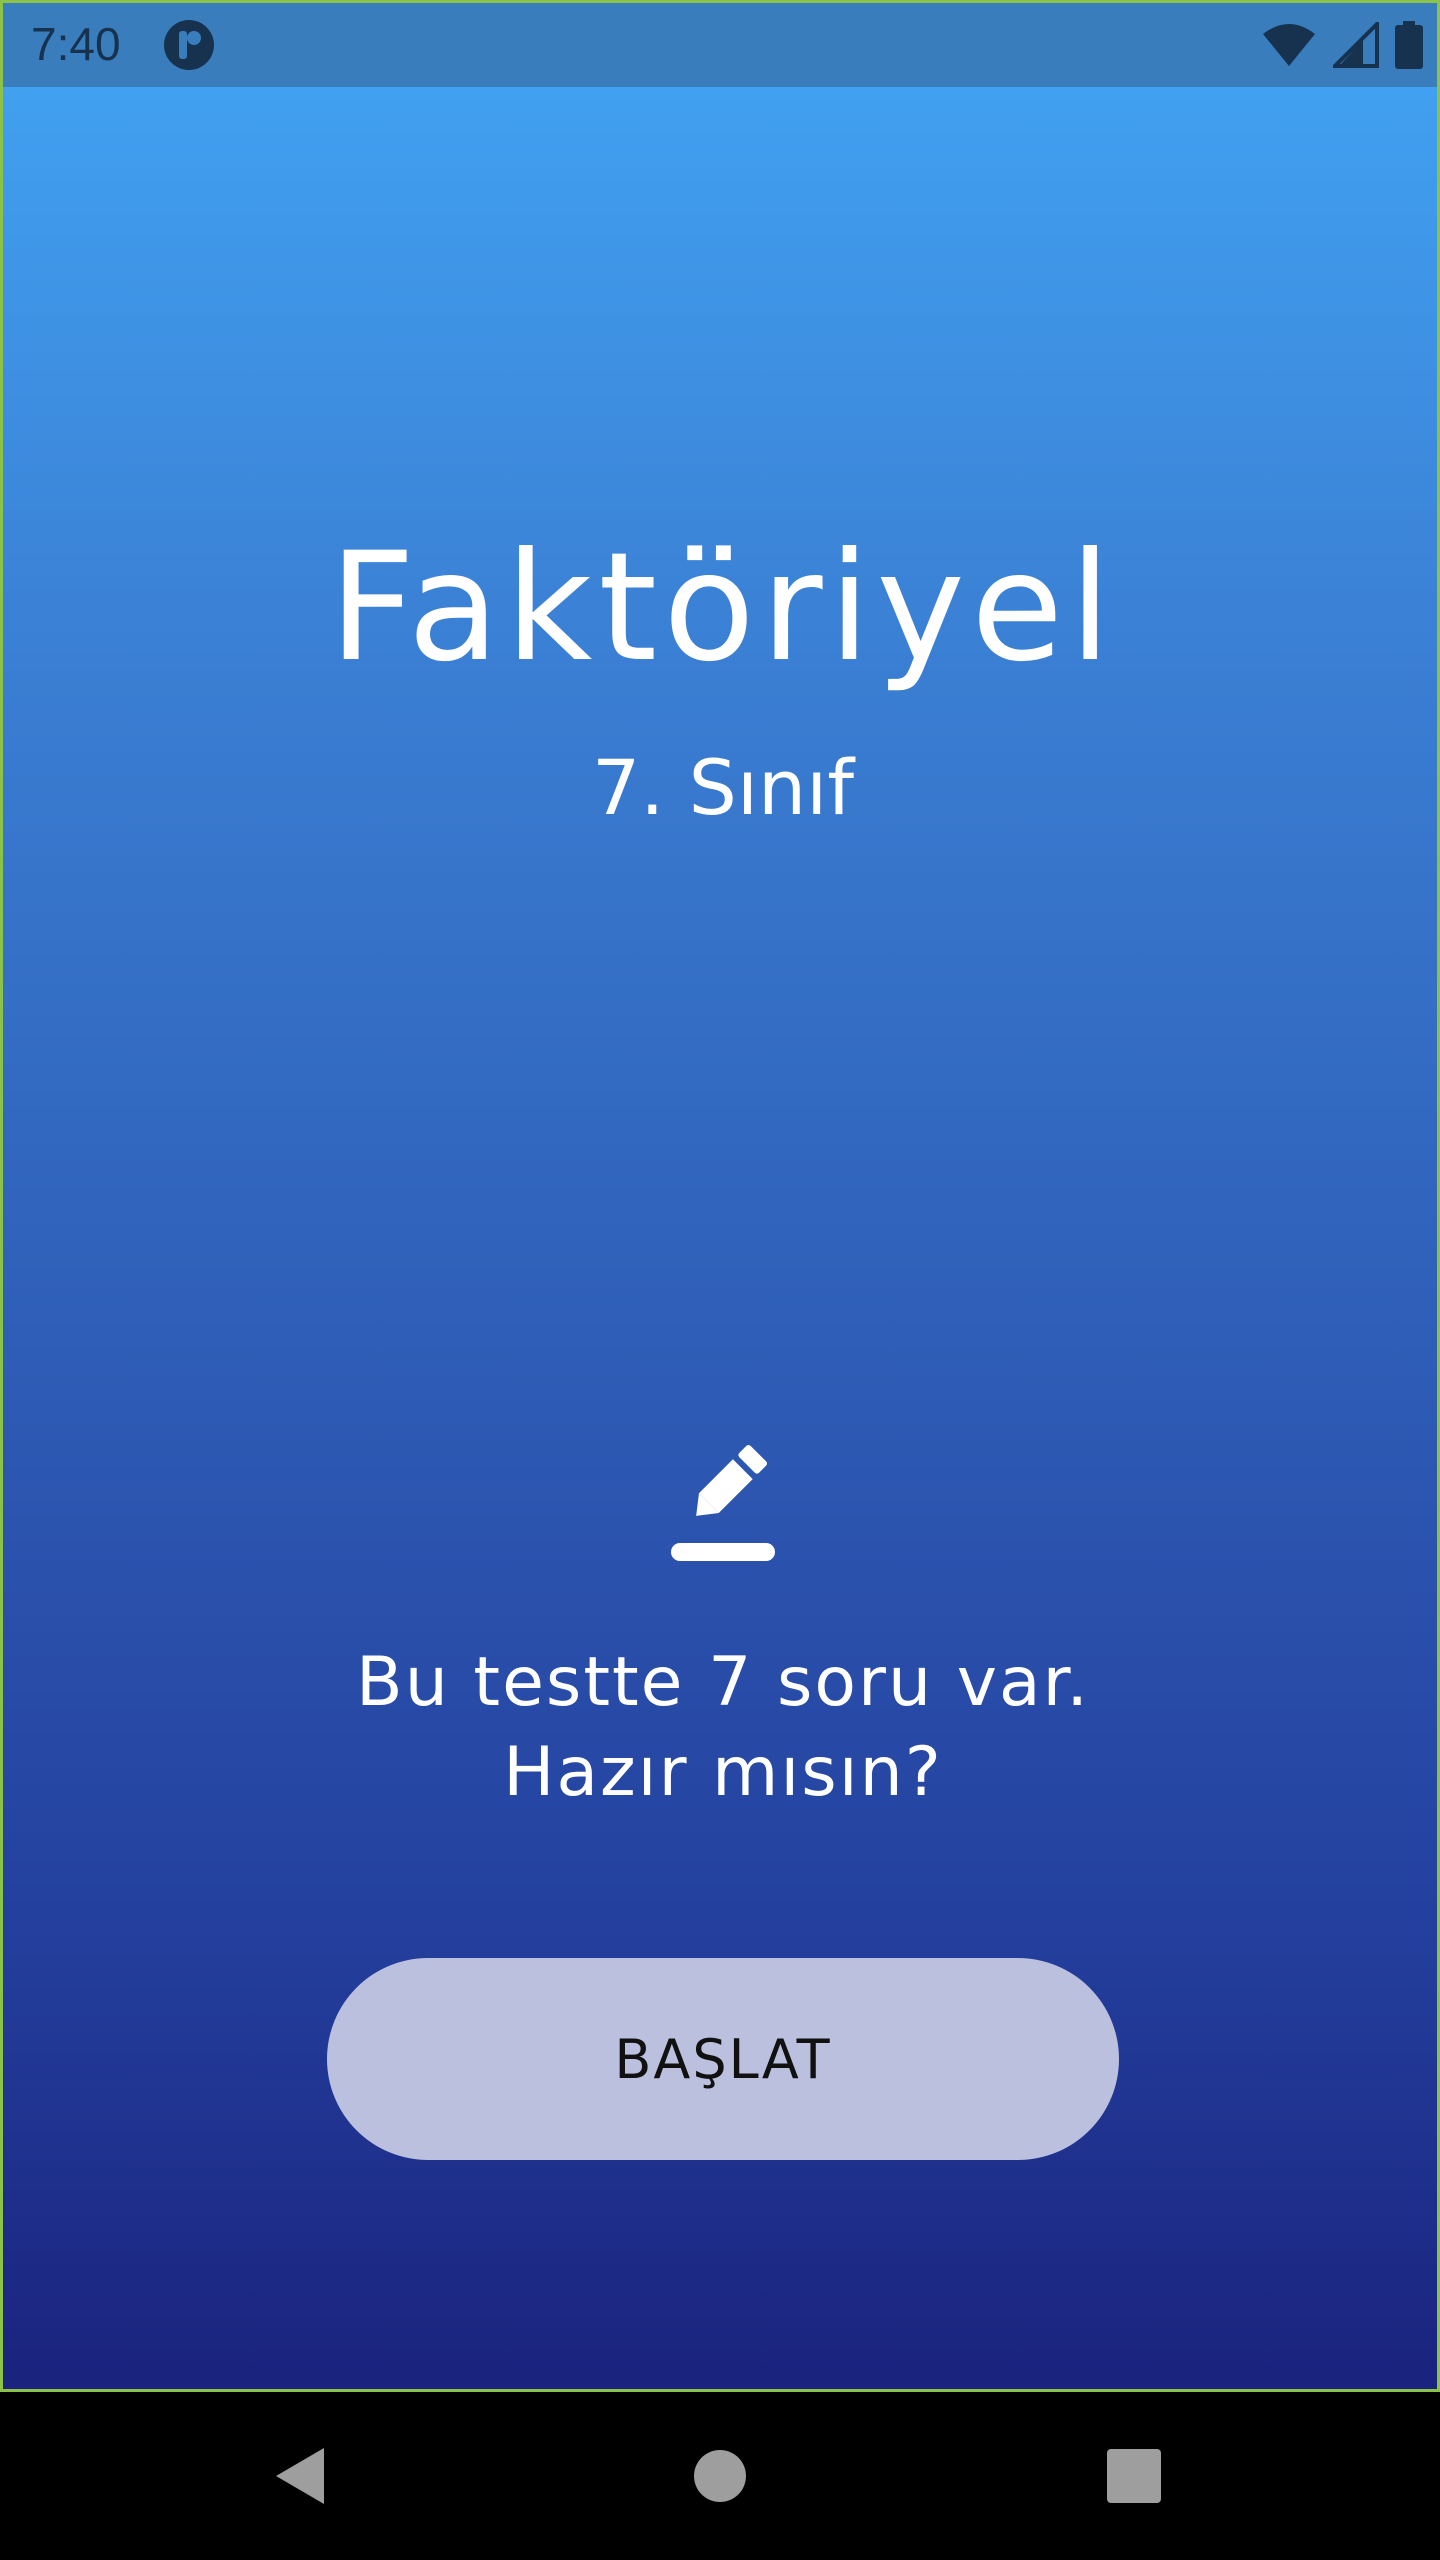 Image resolution: width=1440 pixels, height=2560 pixels. Describe the element at coordinates (720, 1728) in the screenshot. I see `test-info-message: Bu testte 7 soru var. Hazır mısın?` at that location.